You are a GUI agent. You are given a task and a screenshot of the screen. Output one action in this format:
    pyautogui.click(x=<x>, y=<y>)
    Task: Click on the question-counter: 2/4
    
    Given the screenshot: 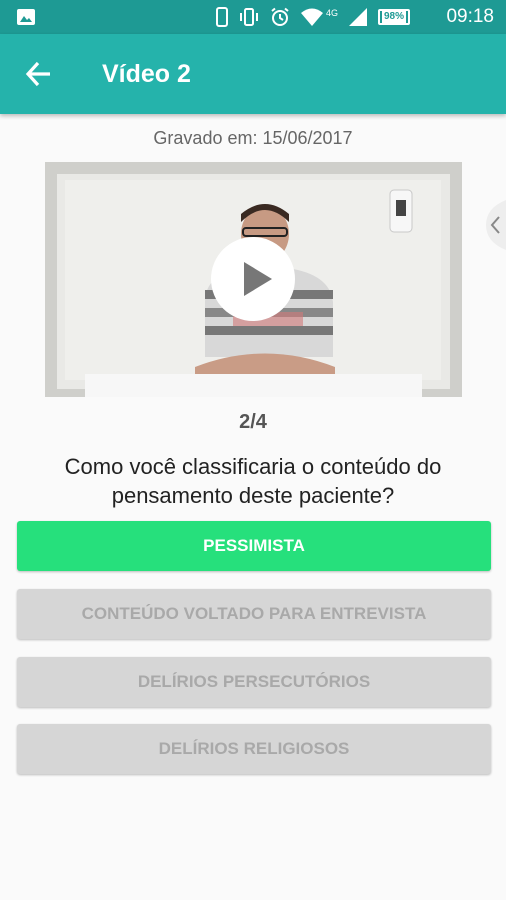 What is the action you would take?
    pyautogui.click(x=253, y=422)
    